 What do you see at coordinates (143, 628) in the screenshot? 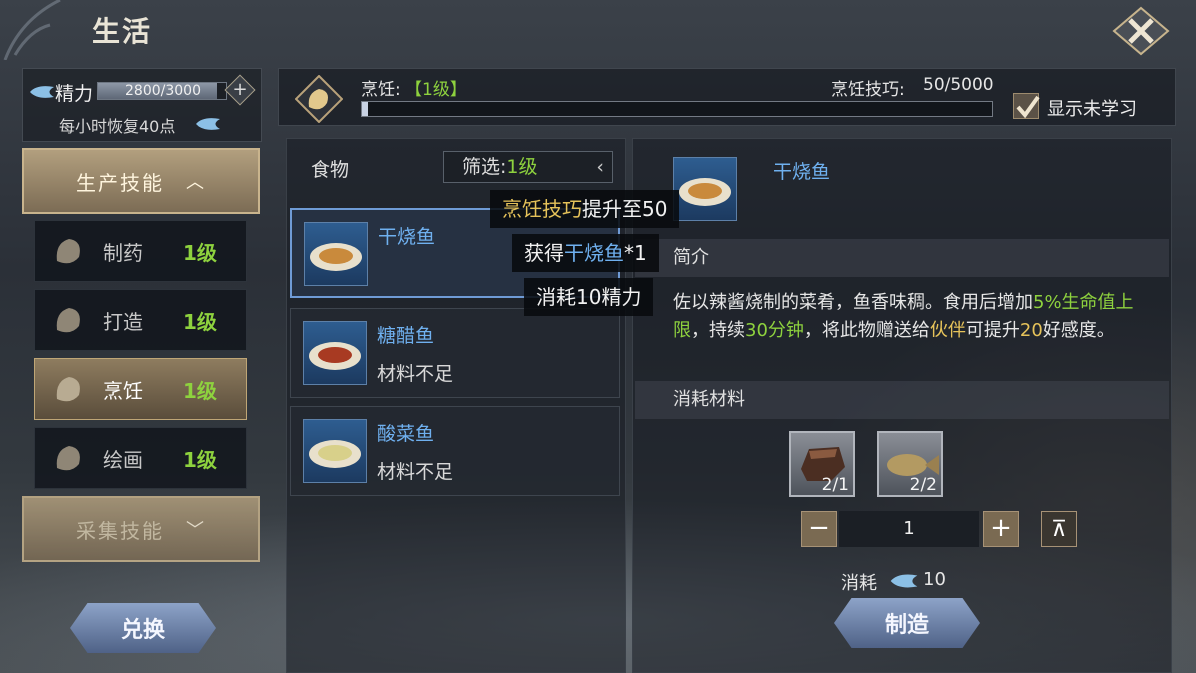
I see `exchange-button: 兑换` at bounding box center [143, 628].